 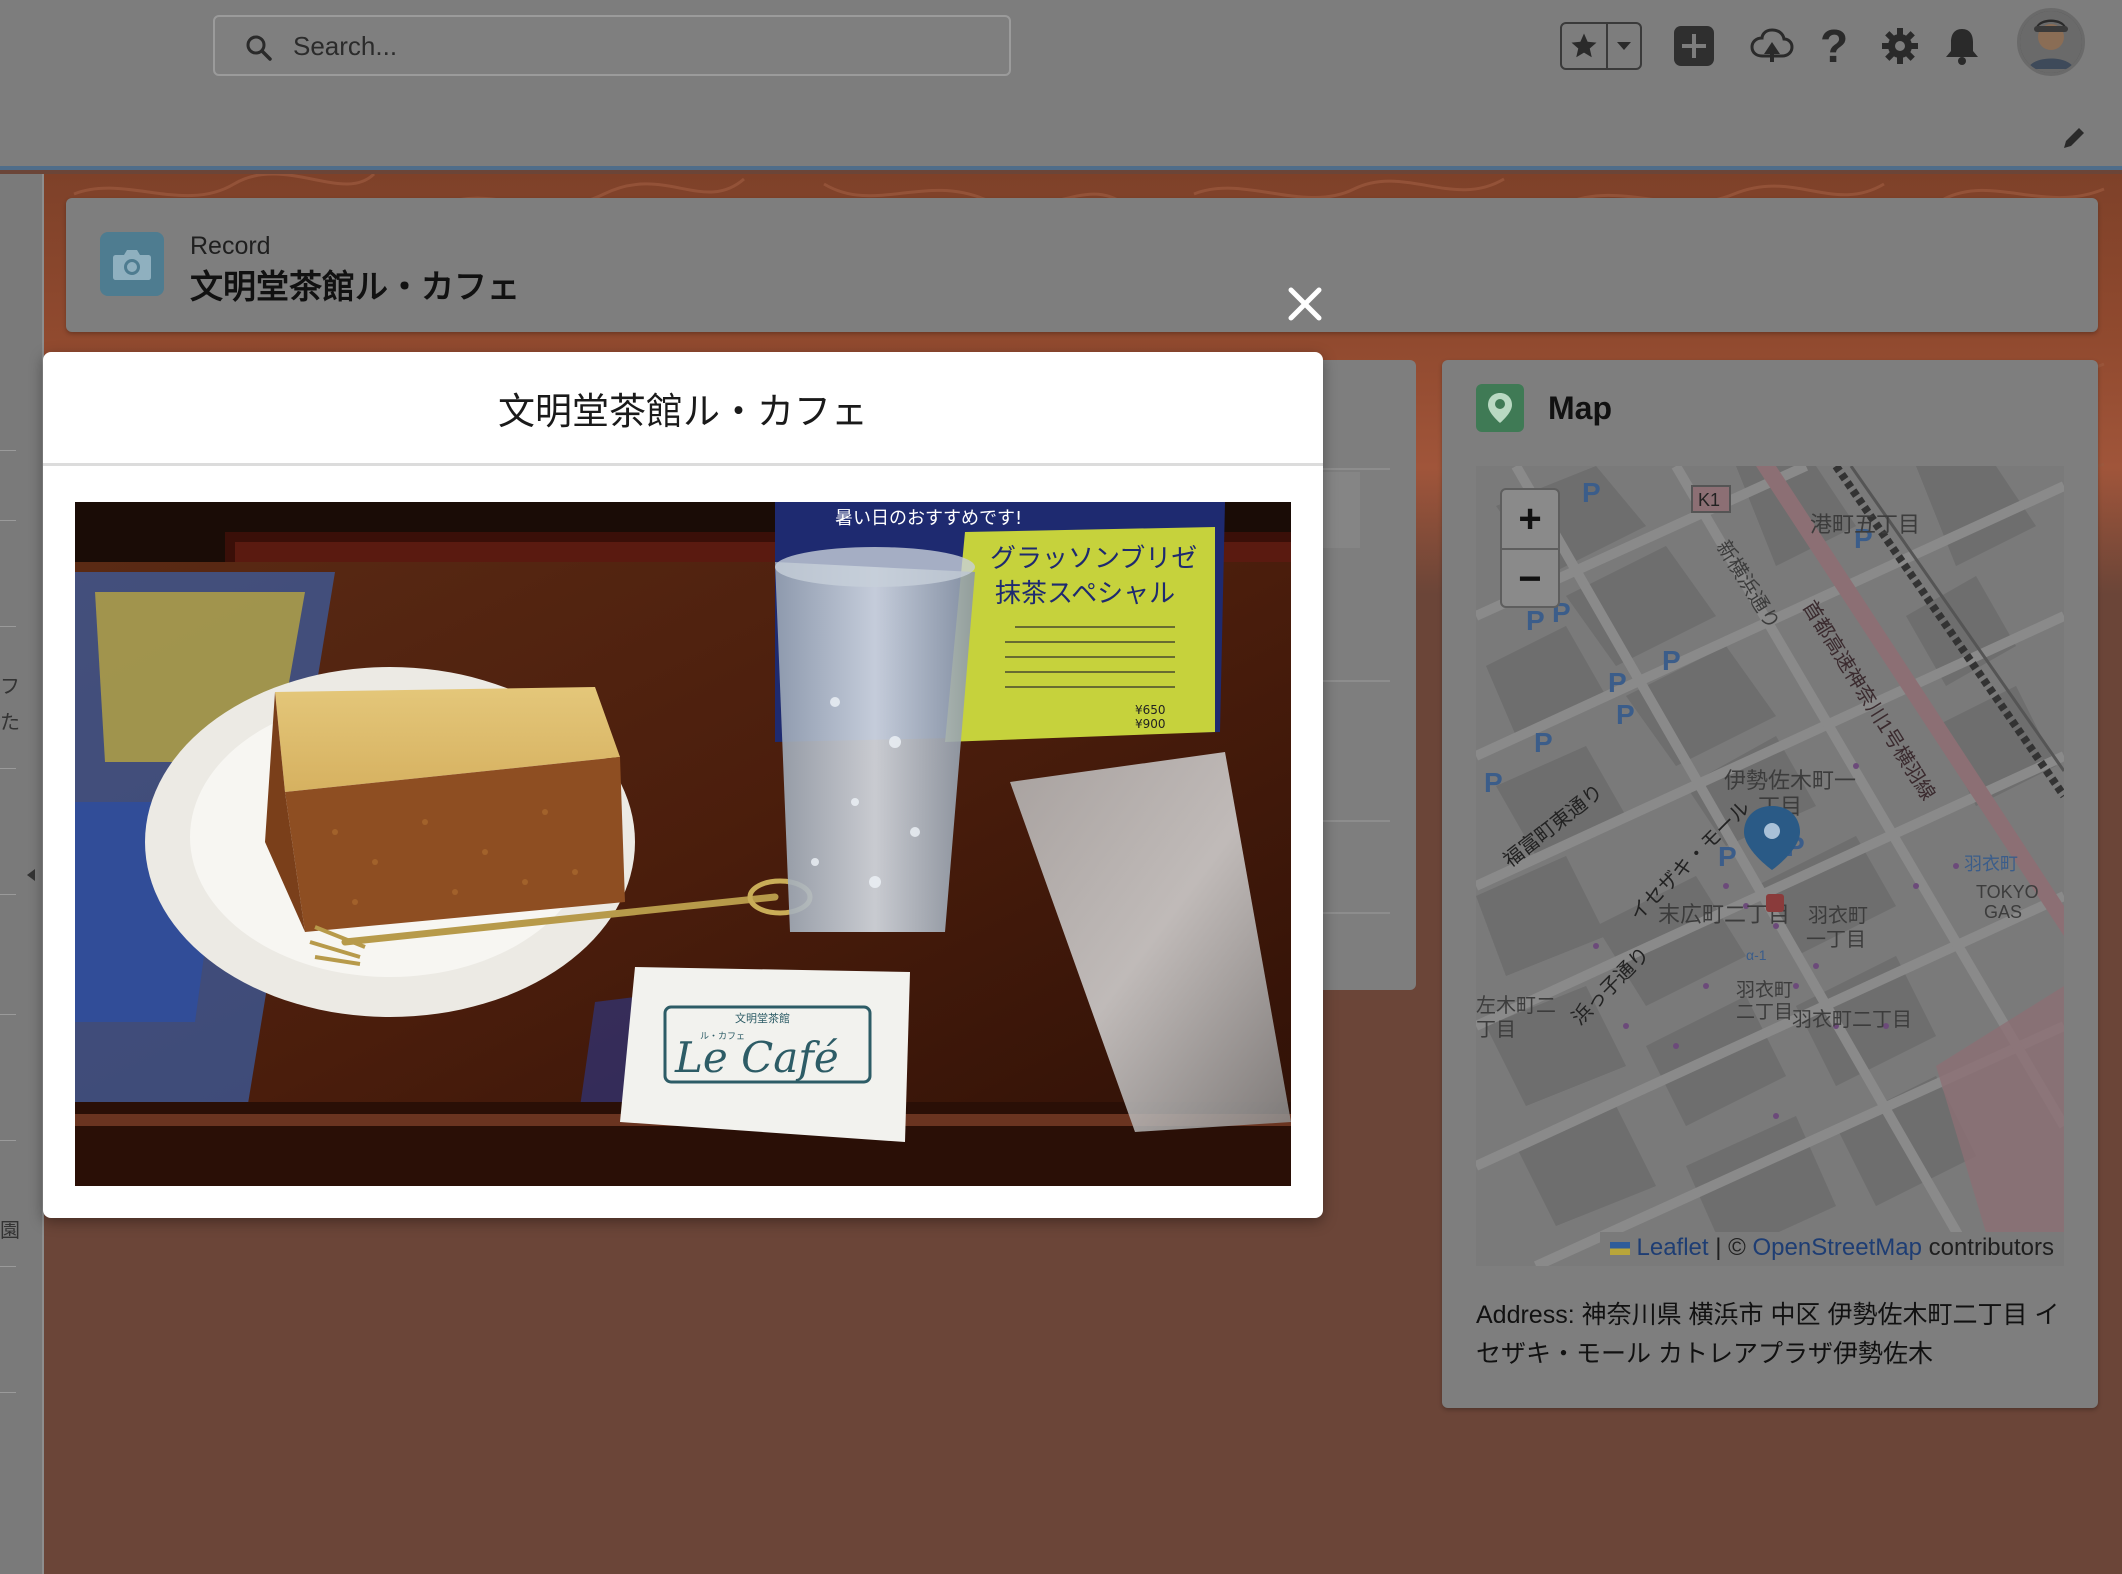 I want to click on sign-price-2: ¥900, so click(x=1150, y=724).